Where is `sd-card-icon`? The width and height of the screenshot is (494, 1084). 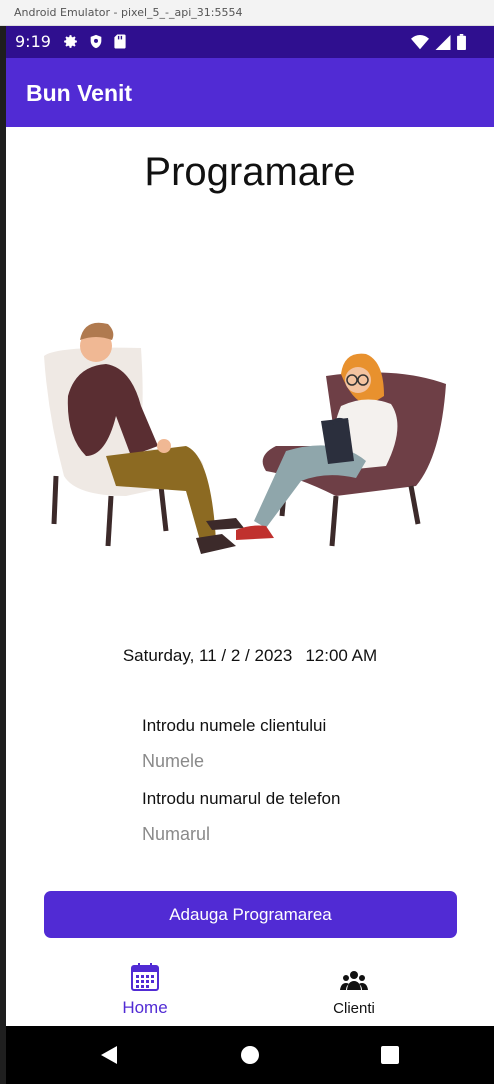 sd-card-icon is located at coordinates (120, 41).